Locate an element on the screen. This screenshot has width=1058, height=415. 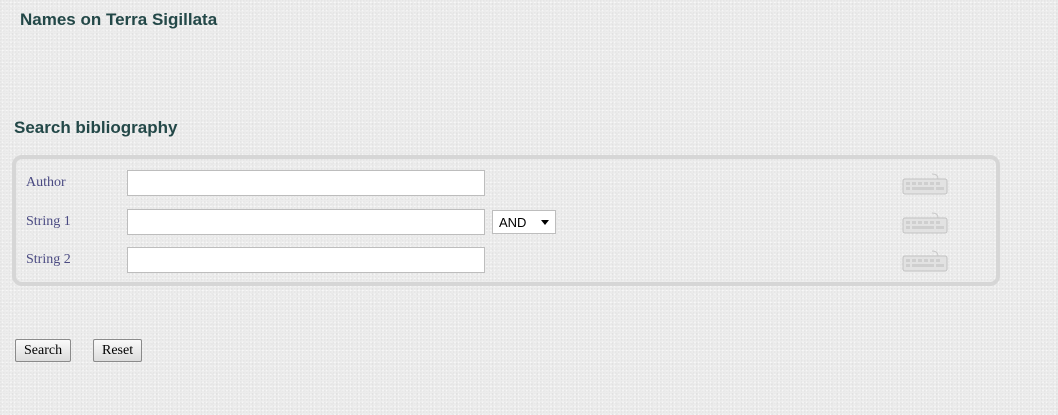
section-heading: Search bibliography is located at coordinates (96, 127).